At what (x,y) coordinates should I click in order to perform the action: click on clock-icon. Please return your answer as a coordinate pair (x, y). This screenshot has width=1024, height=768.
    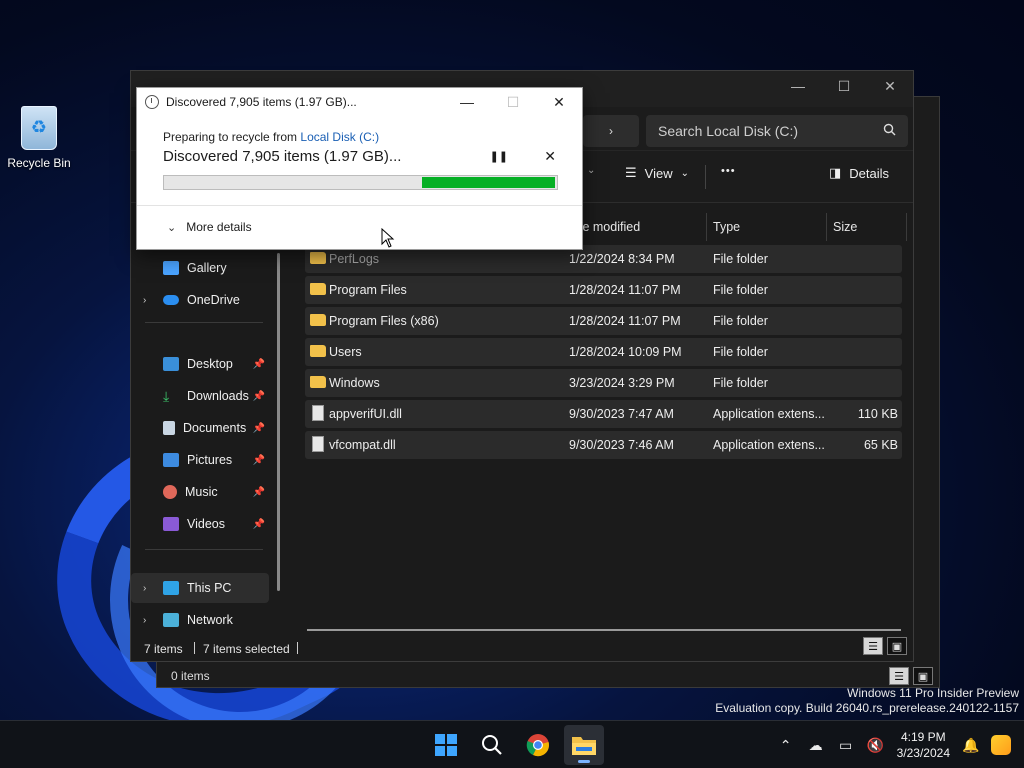
    Looking at the image, I should click on (152, 102).